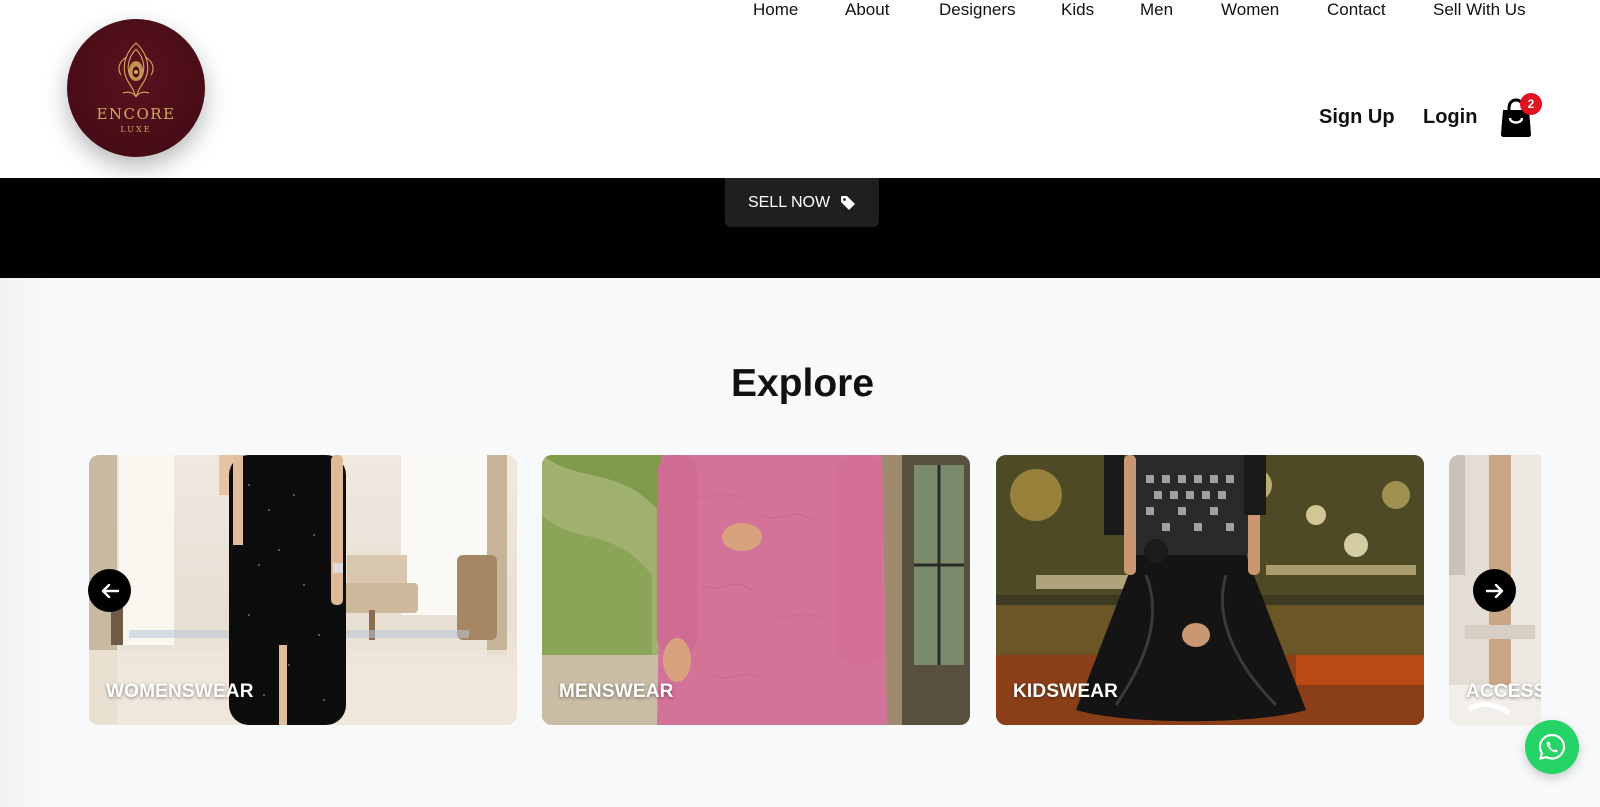 The width and height of the screenshot is (1600, 807). I want to click on left-edge-shade, so click(26, 542).